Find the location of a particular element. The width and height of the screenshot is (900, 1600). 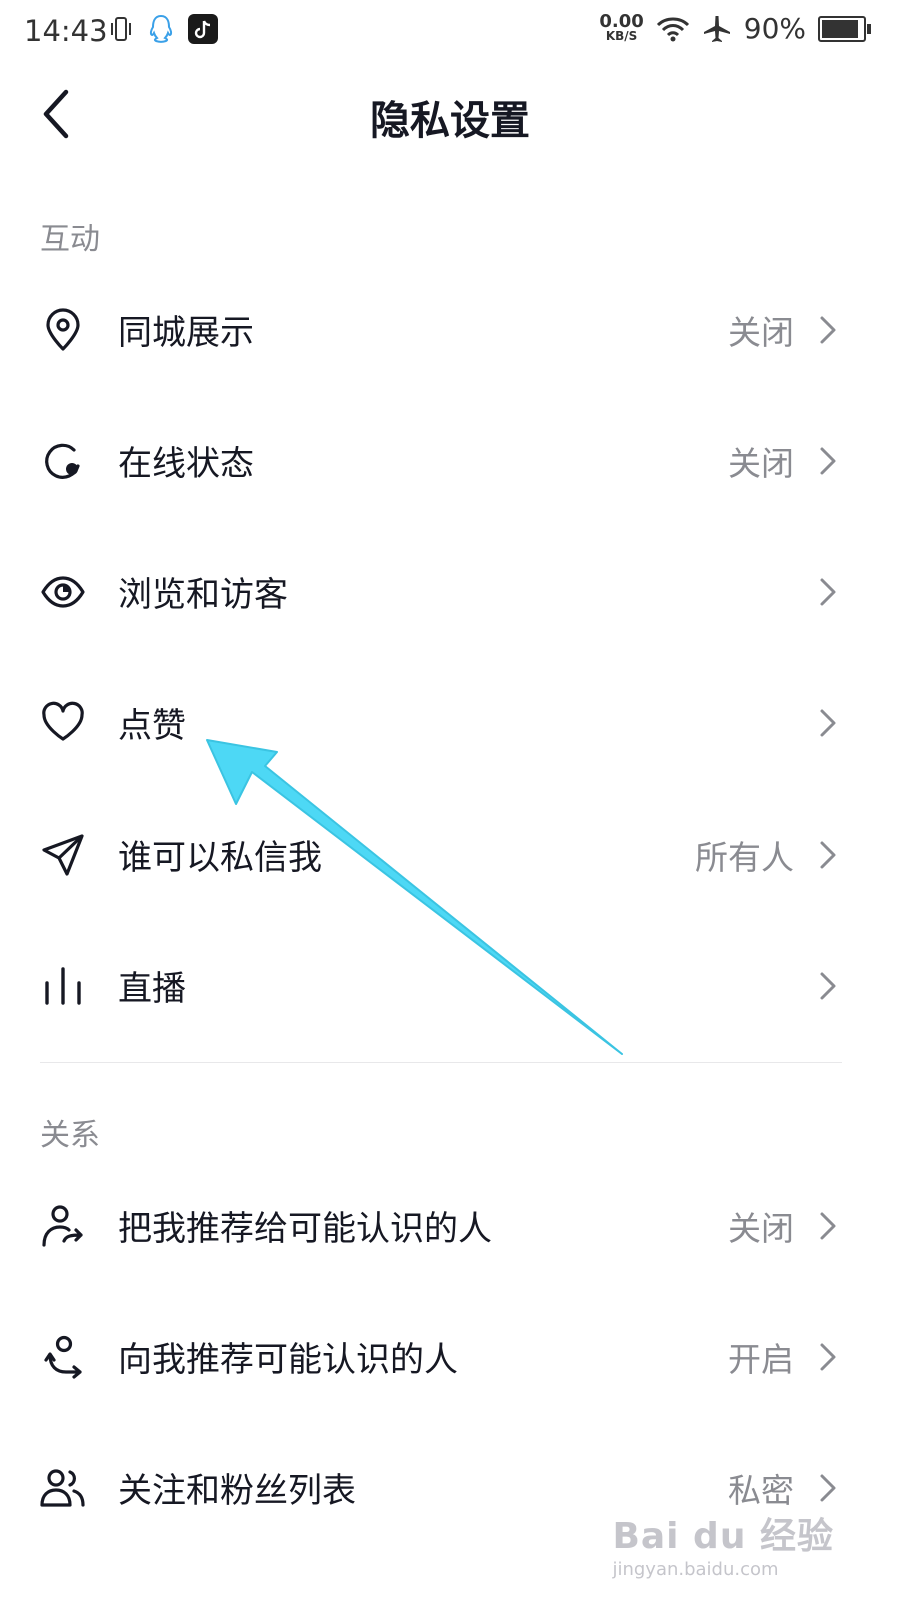

section-divider is located at coordinates (441, 1062).